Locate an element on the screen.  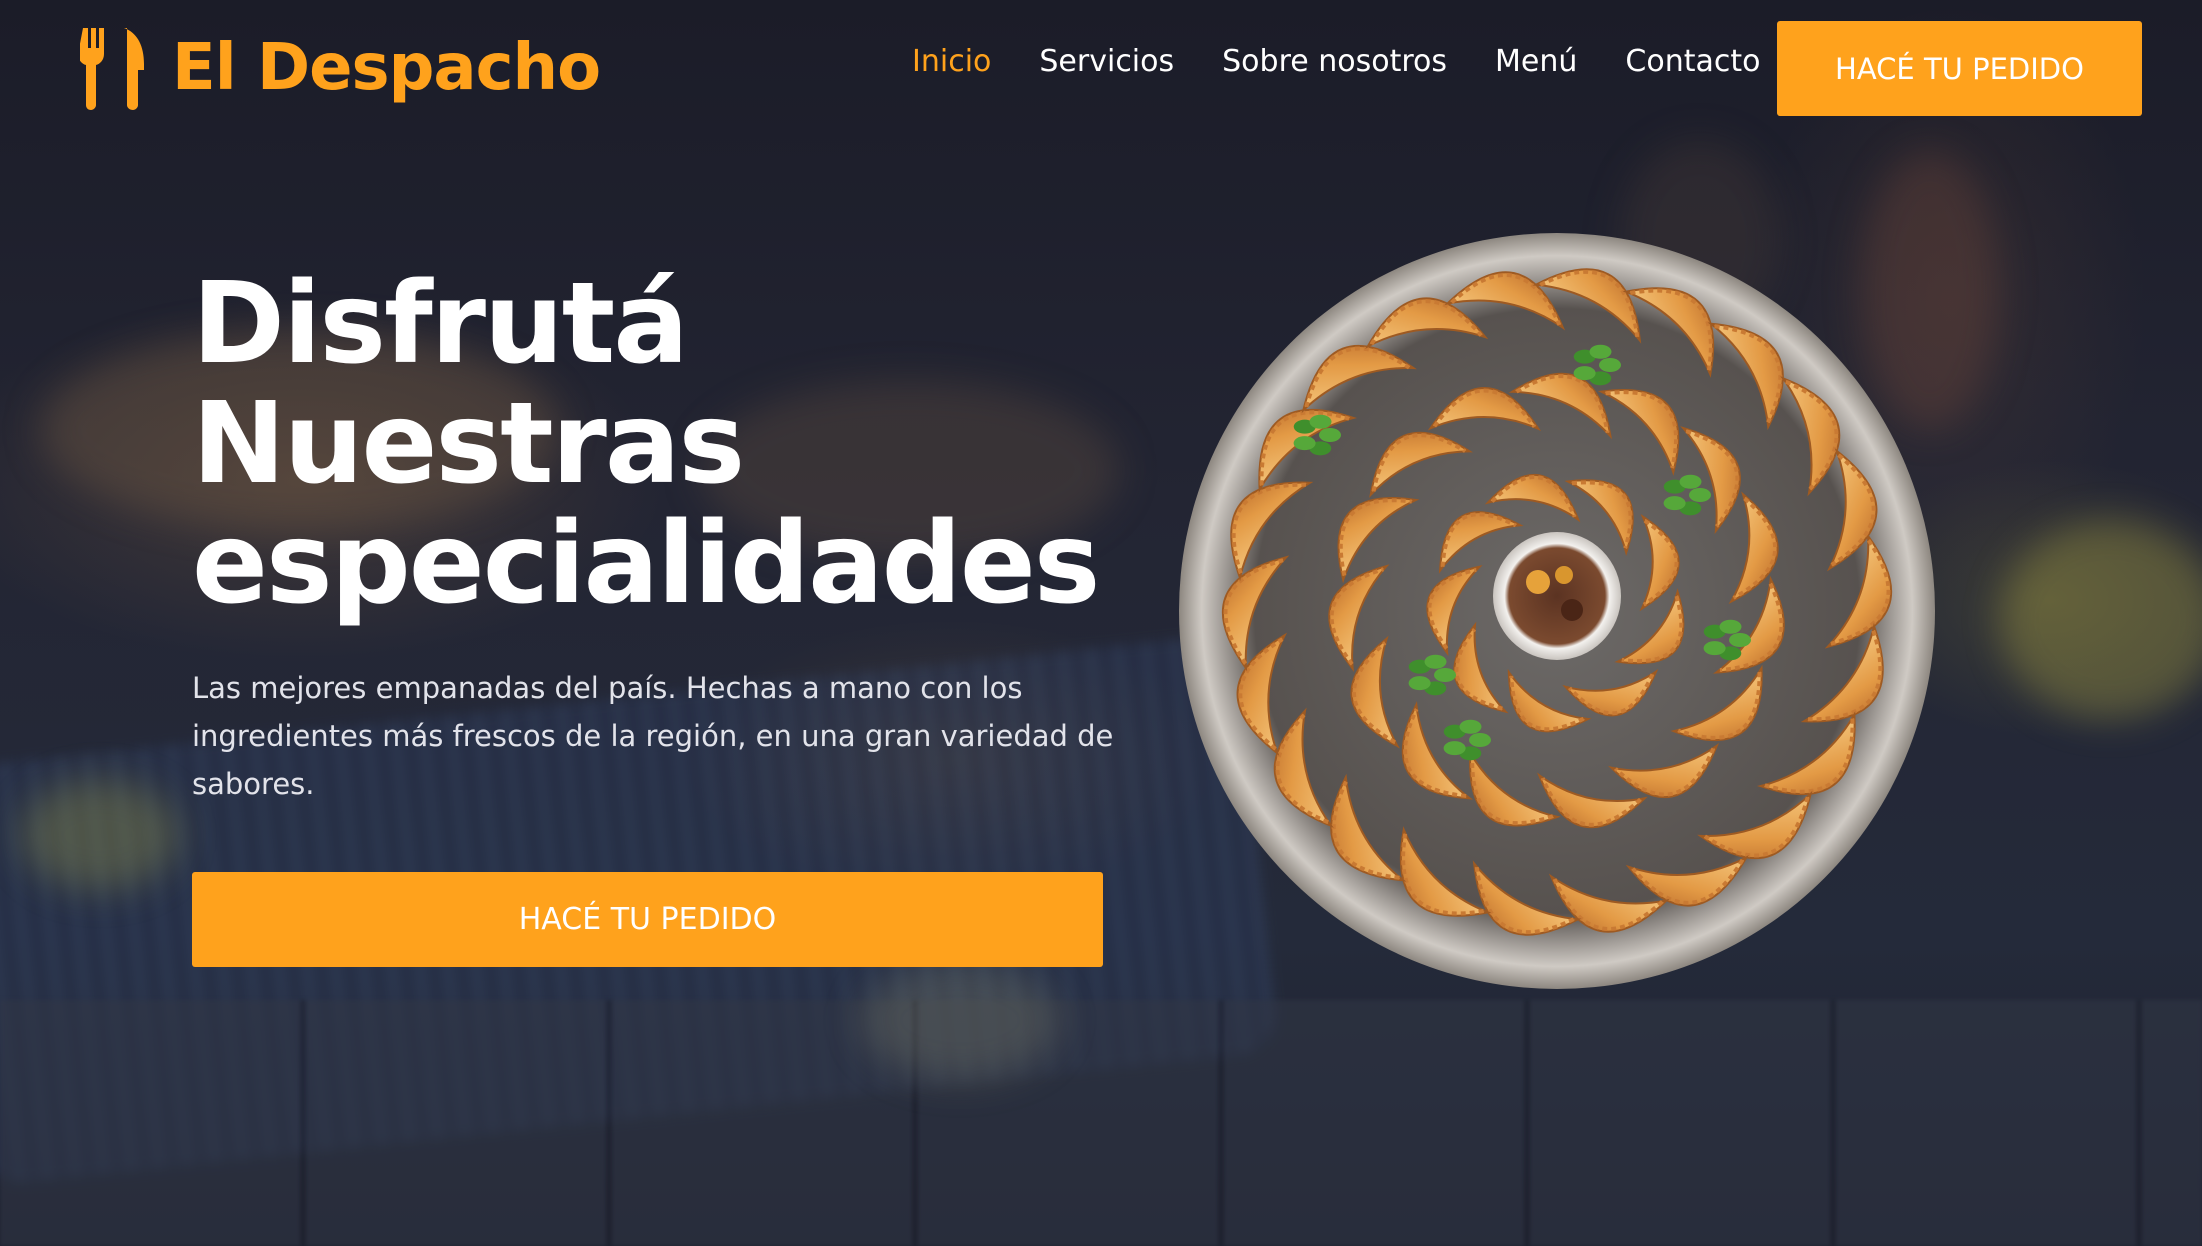
nav-item-menu: Menú is located at coordinates (1536, 61).